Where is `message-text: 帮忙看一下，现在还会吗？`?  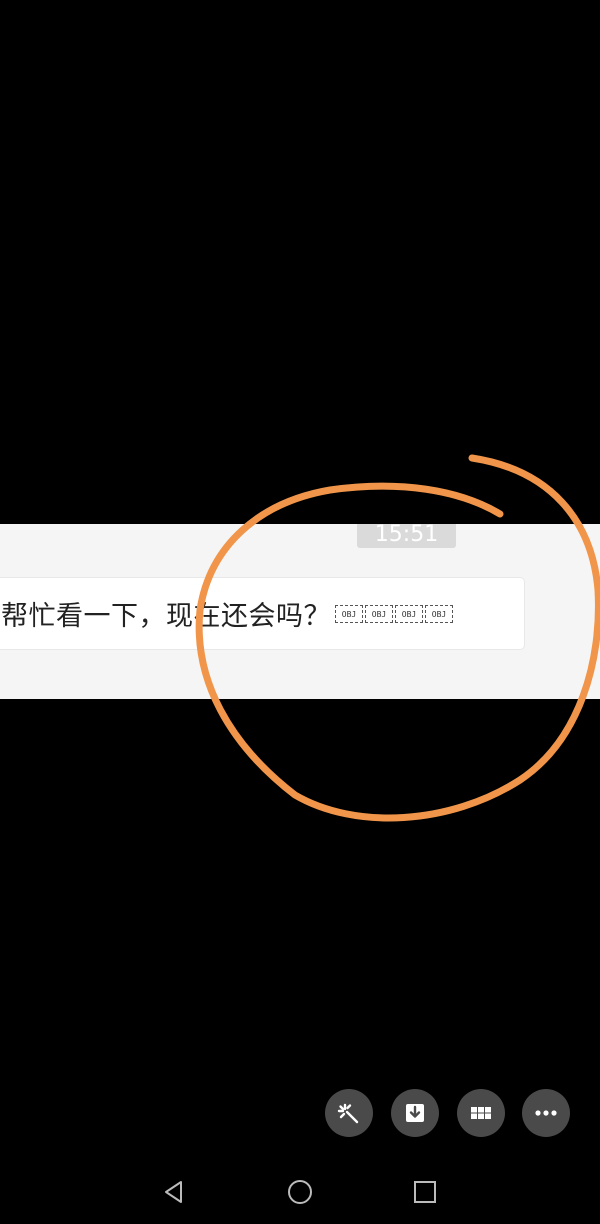 message-text: 帮忙看一下，现在还会吗？ is located at coordinates (166, 616).